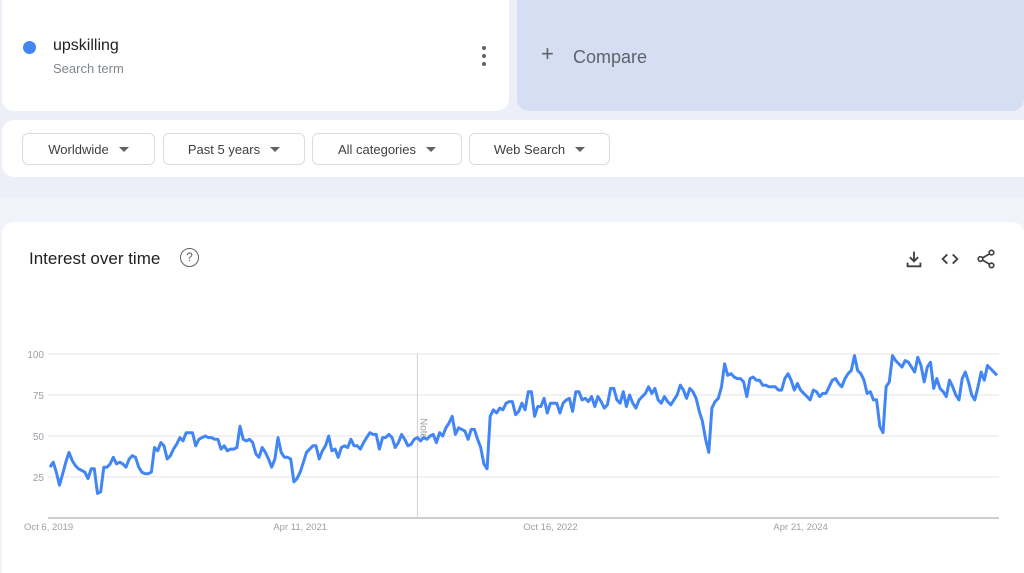 This screenshot has width=1024, height=573. What do you see at coordinates (770, 55) in the screenshot?
I see `compare-button: + Compare` at bounding box center [770, 55].